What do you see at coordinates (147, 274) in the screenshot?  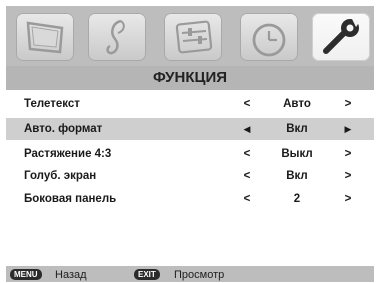 I see `exit-key-badge: EXIT` at bounding box center [147, 274].